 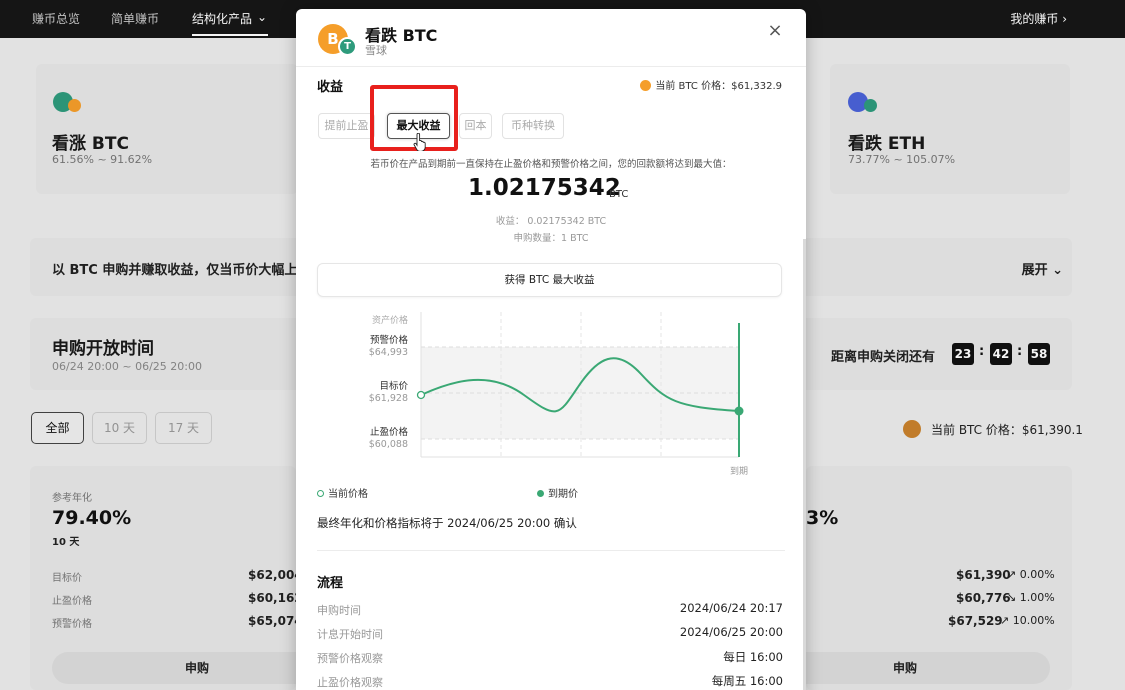 I want to click on chart-tick-value: $60,088, so click(x=388, y=444).